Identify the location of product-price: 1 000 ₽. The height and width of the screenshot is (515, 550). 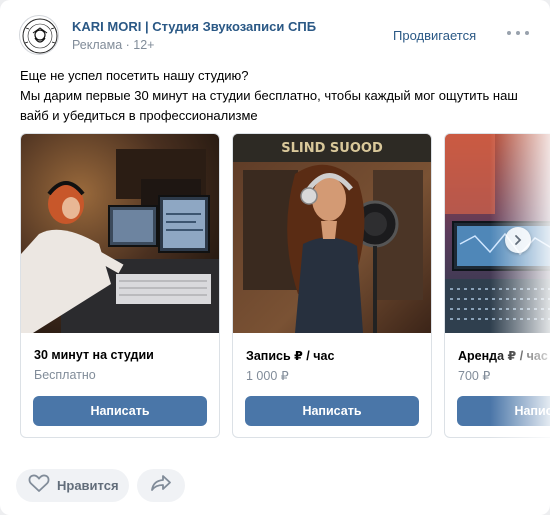
(267, 376).